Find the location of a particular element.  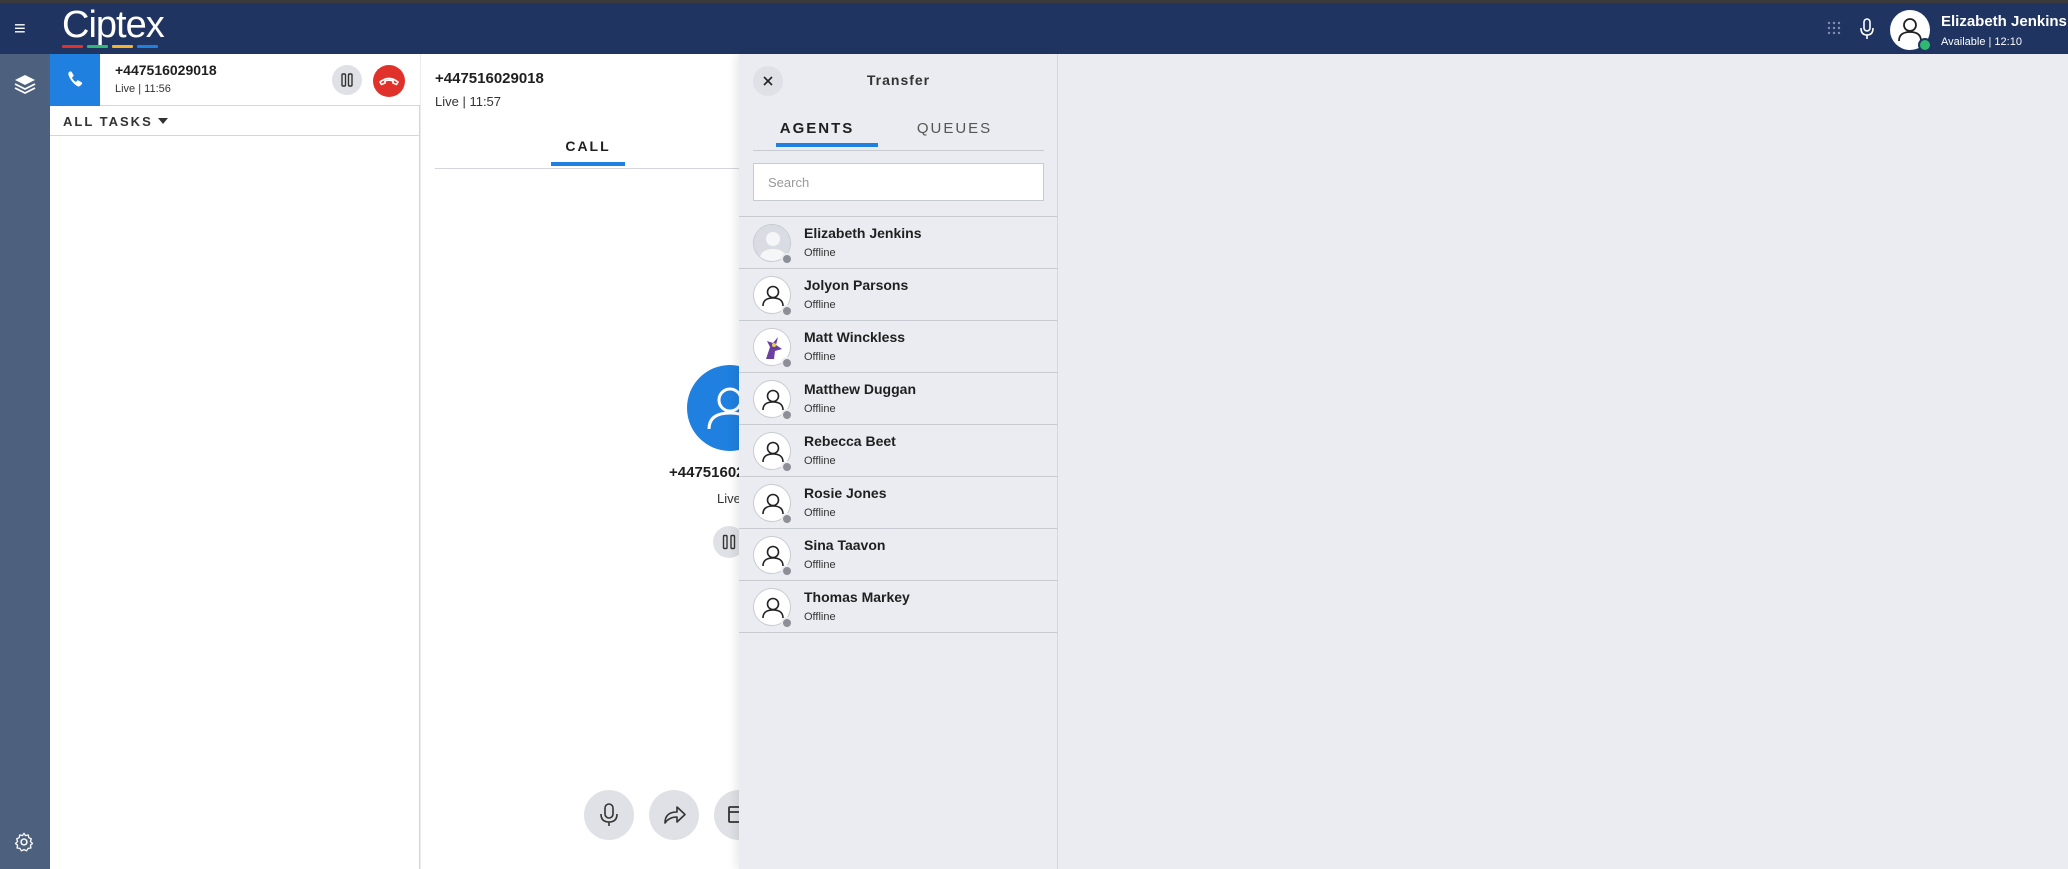

agent-name: Jolyon Parsons is located at coordinates (856, 285).